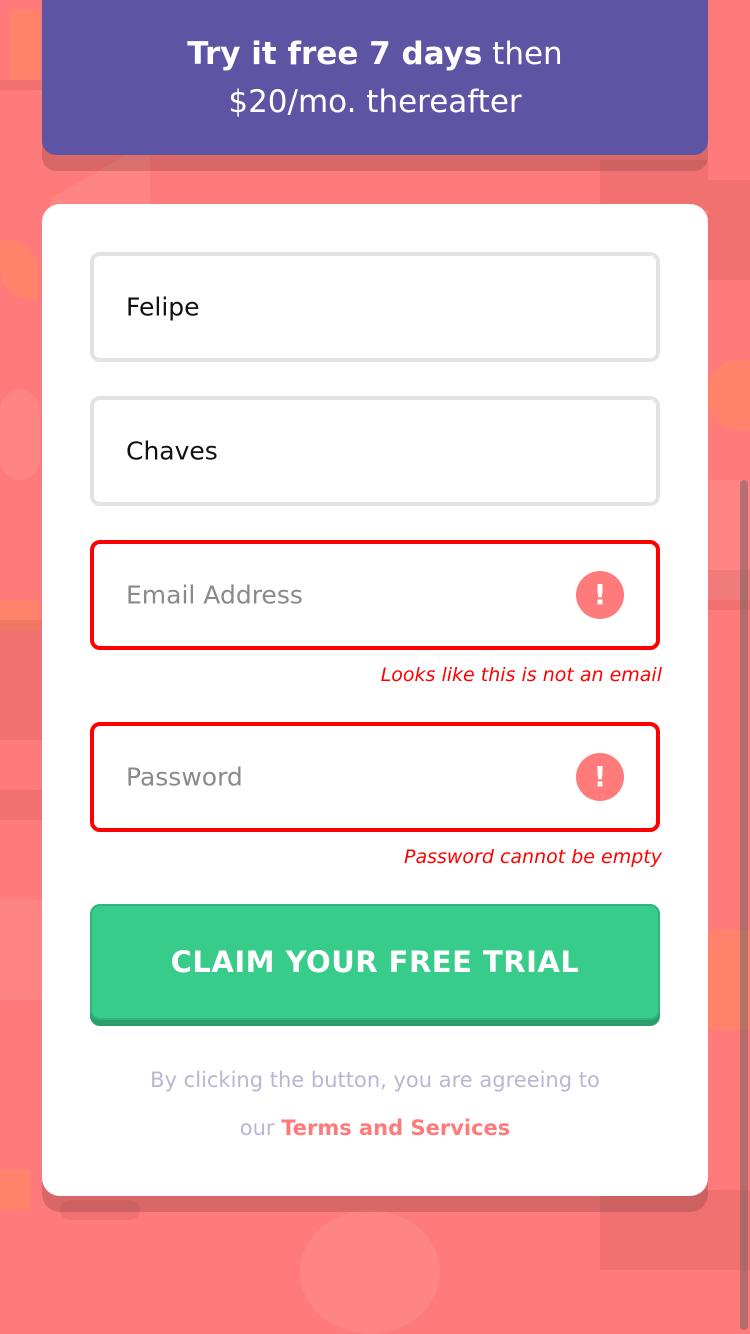  What do you see at coordinates (336, 777) in the screenshot?
I see `password-input` at bounding box center [336, 777].